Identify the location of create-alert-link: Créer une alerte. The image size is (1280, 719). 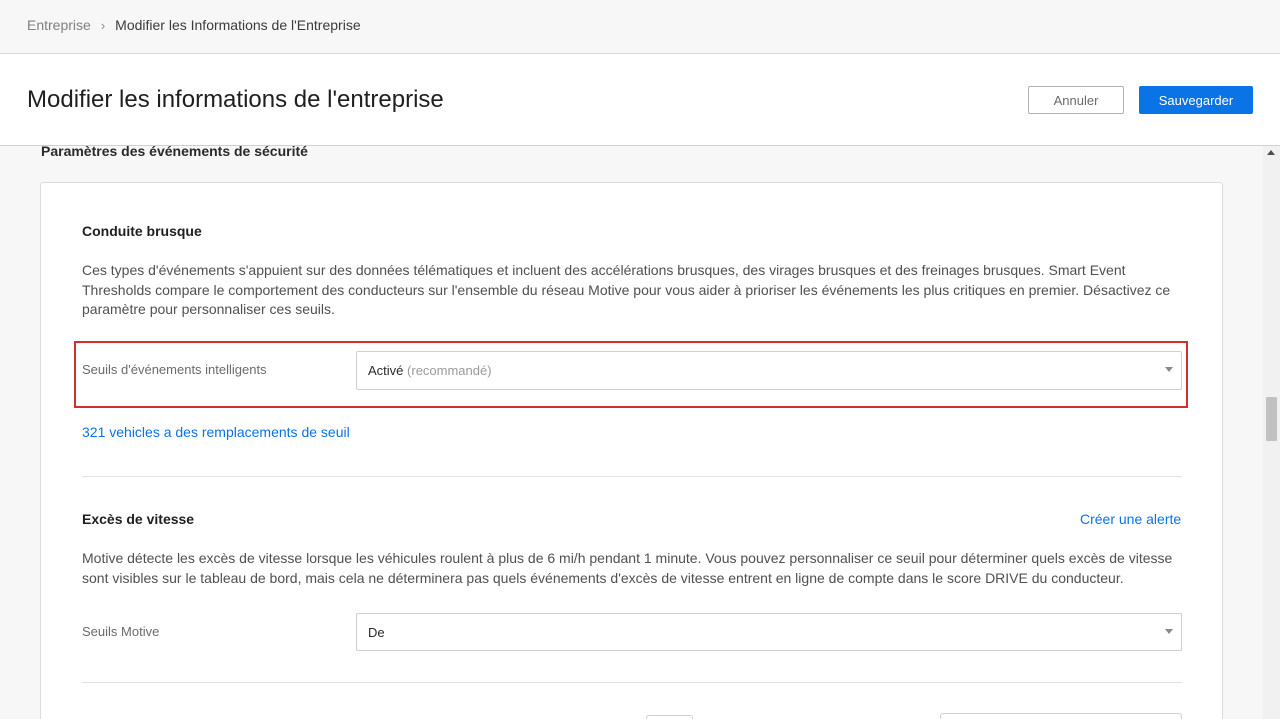
(1130, 519).